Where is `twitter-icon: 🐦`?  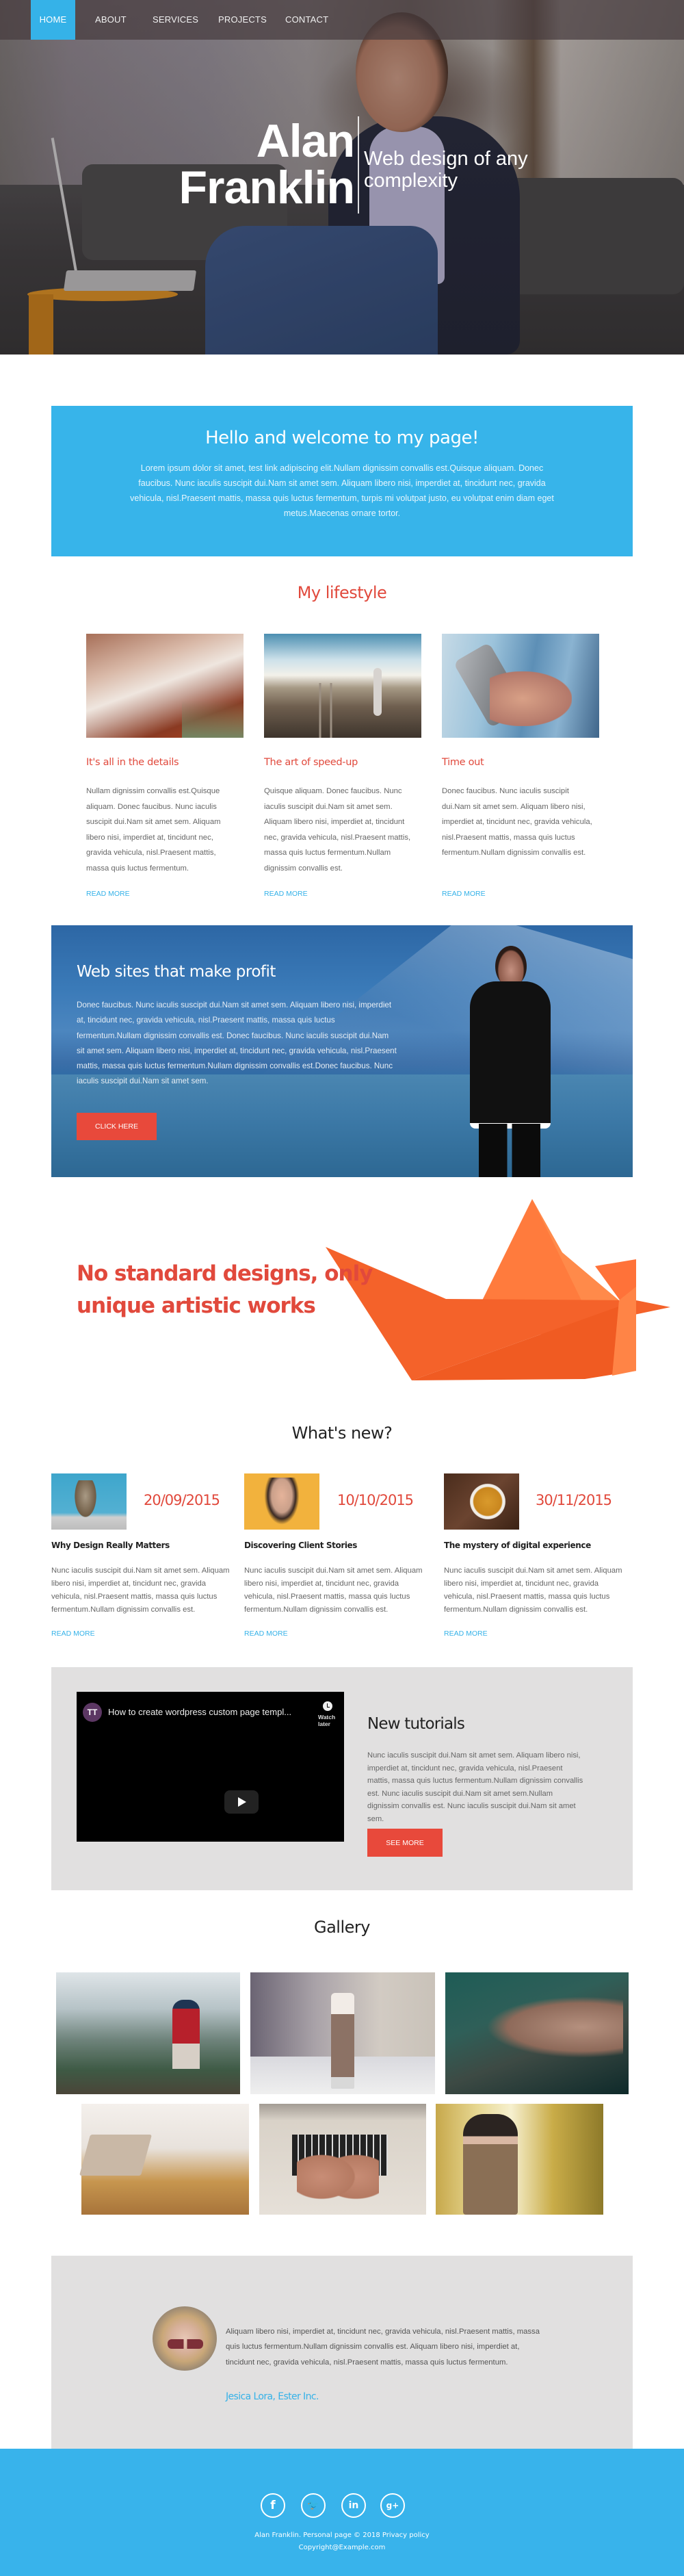
twitter-icon: 🐦 is located at coordinates (313, 2505).